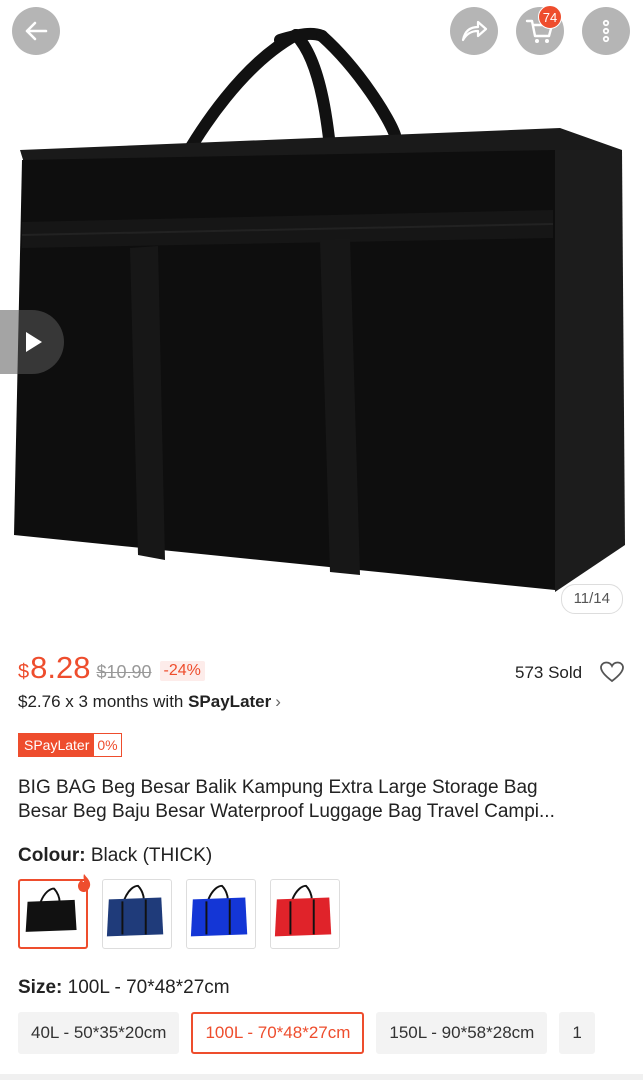  I want to click on installment-brand: SPayLater, so click(230, 701).